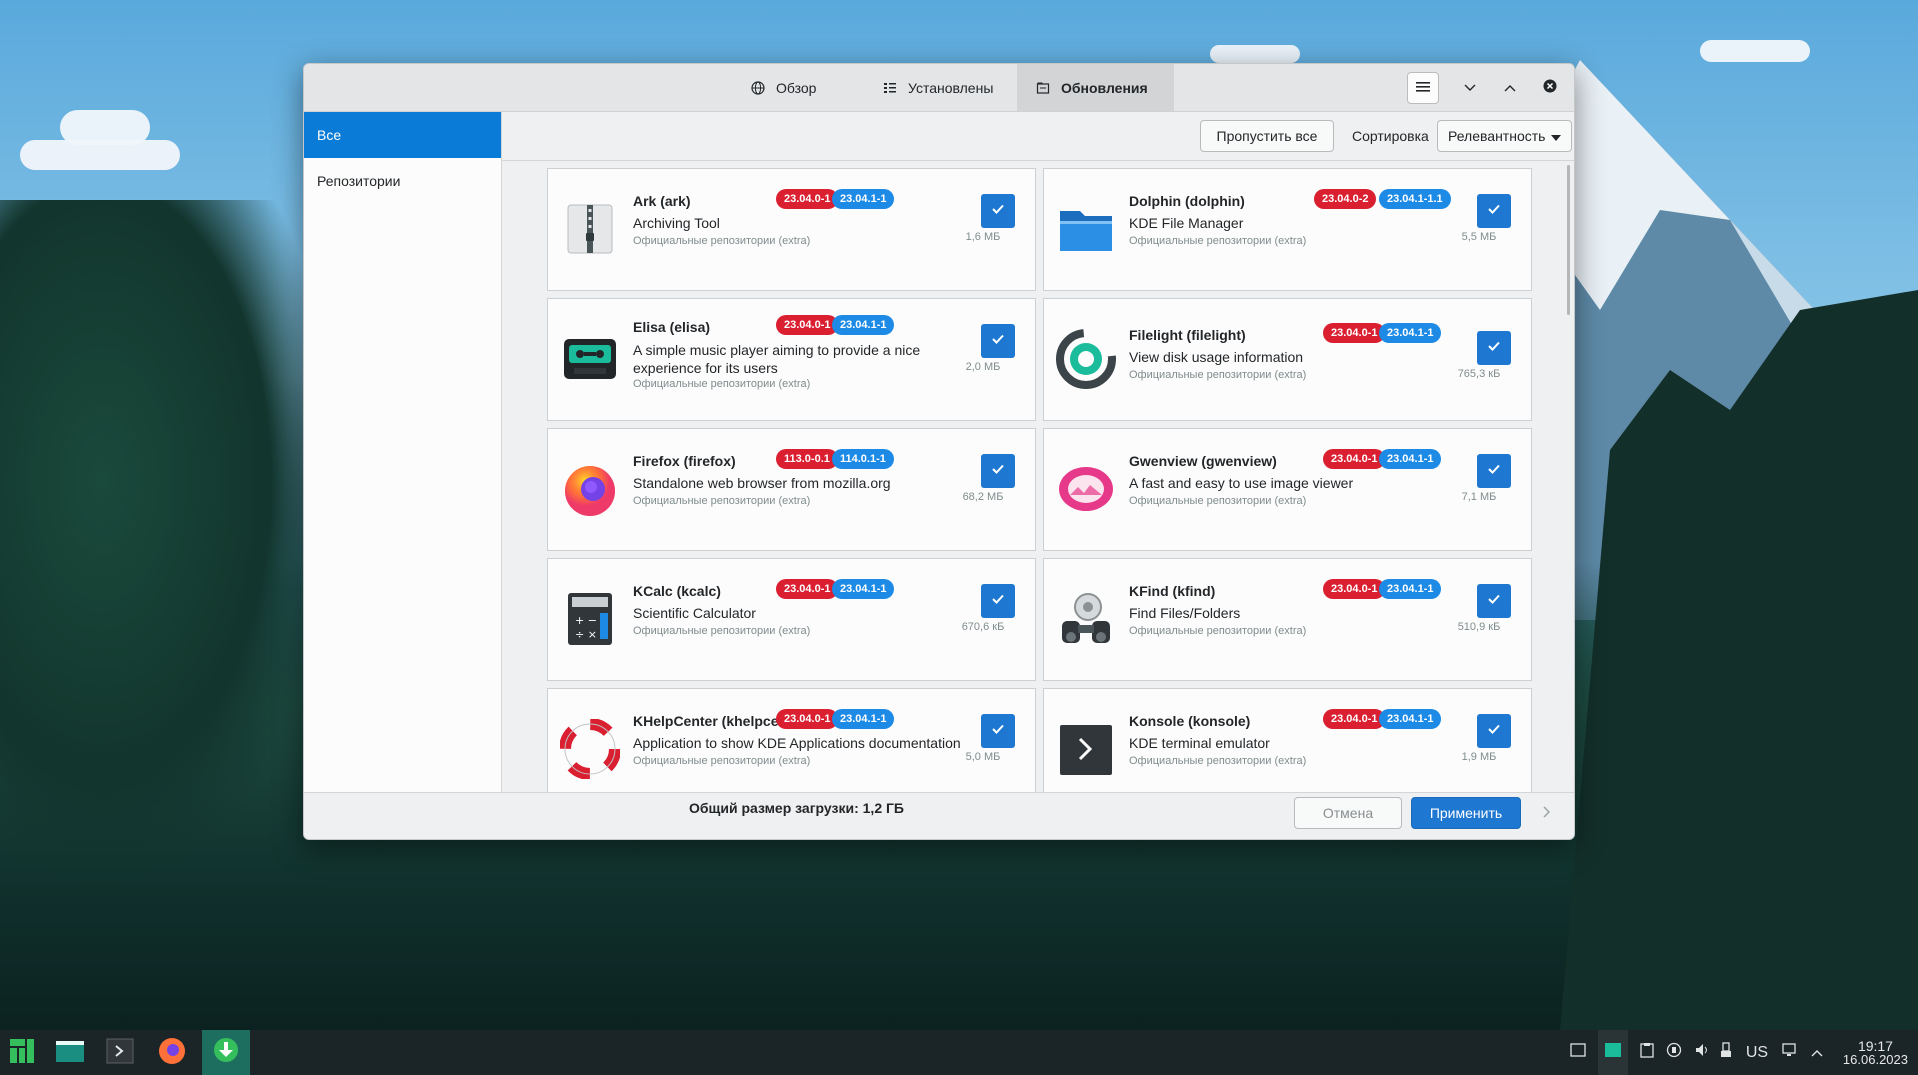  I want to click on tab-label: Обзор, so click(796, 87).